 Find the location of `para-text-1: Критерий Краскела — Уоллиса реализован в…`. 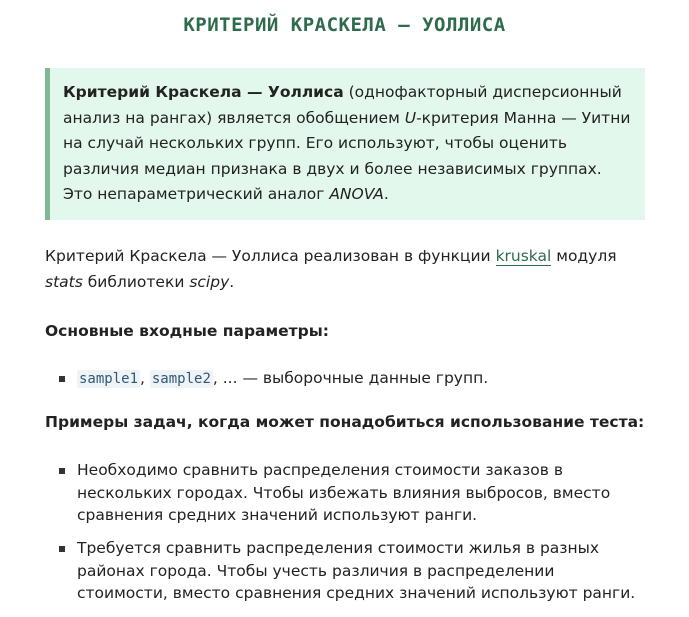

para-text-1: Критерий Краскела — Уоллиса реализован в… is located at coordinates (270, 256).